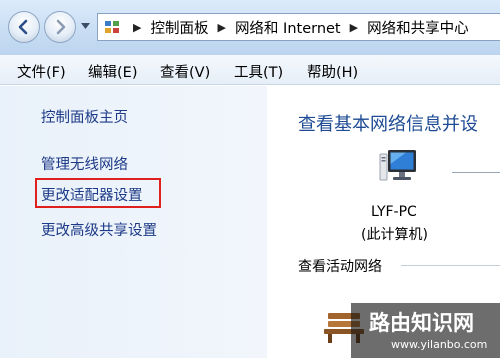 The image size is (500, 358). Describe the element at coordinates (418, 27) in the screenshot. I see `breadcrumb-network-sharing-center: 网络和共享中心` at that location.